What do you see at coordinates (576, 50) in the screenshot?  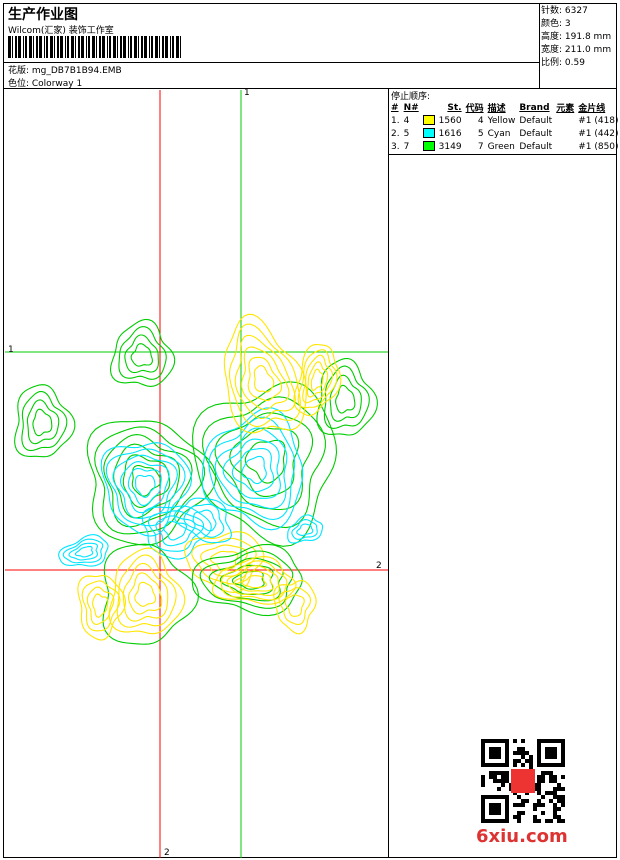 I see `stat-row: 宽度: 211.0 mm` at bounding box center [576, 50].